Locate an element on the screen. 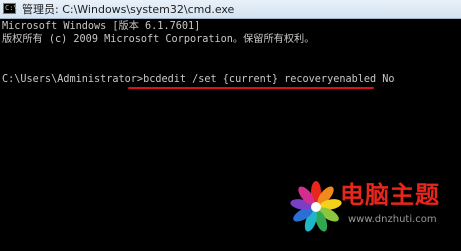  cmd-icon-glyph: C:\ is located at coordinates (11, 8).